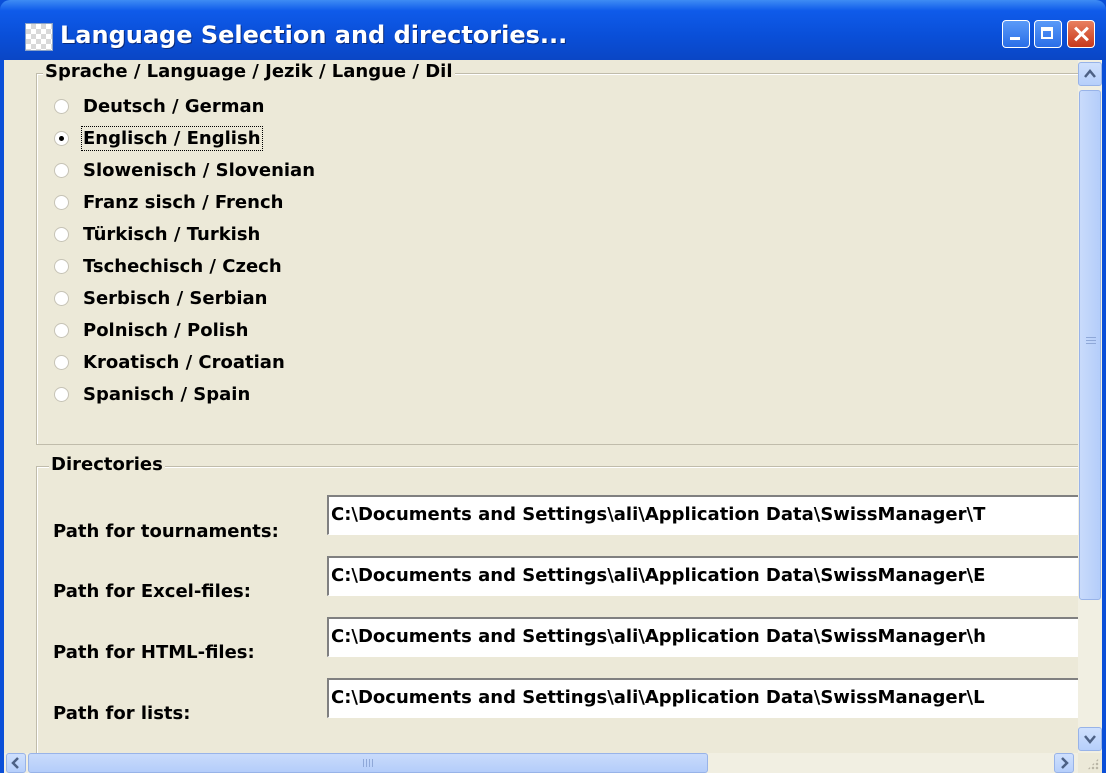  Describe the element at coordinates (107, 464) in the screenshot. I see `directories-group-legend: Directories` at that location.